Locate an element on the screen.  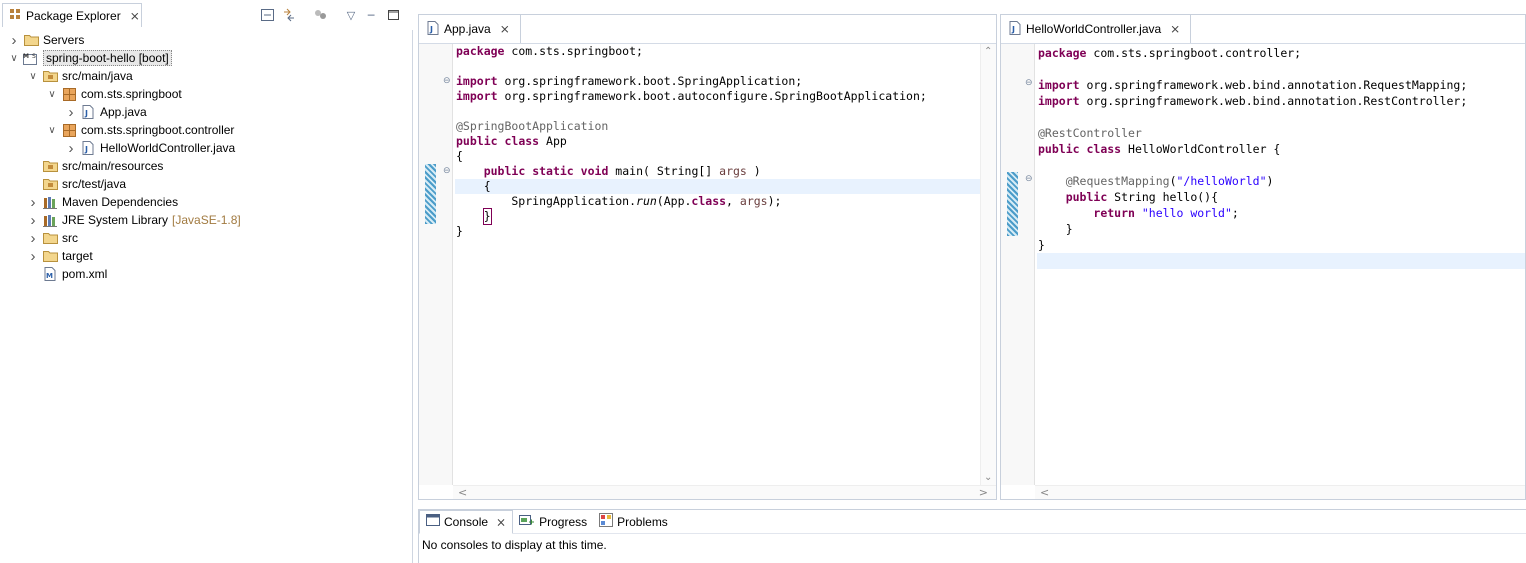
link-with-editor-icon is located at coordinates (289, 15).